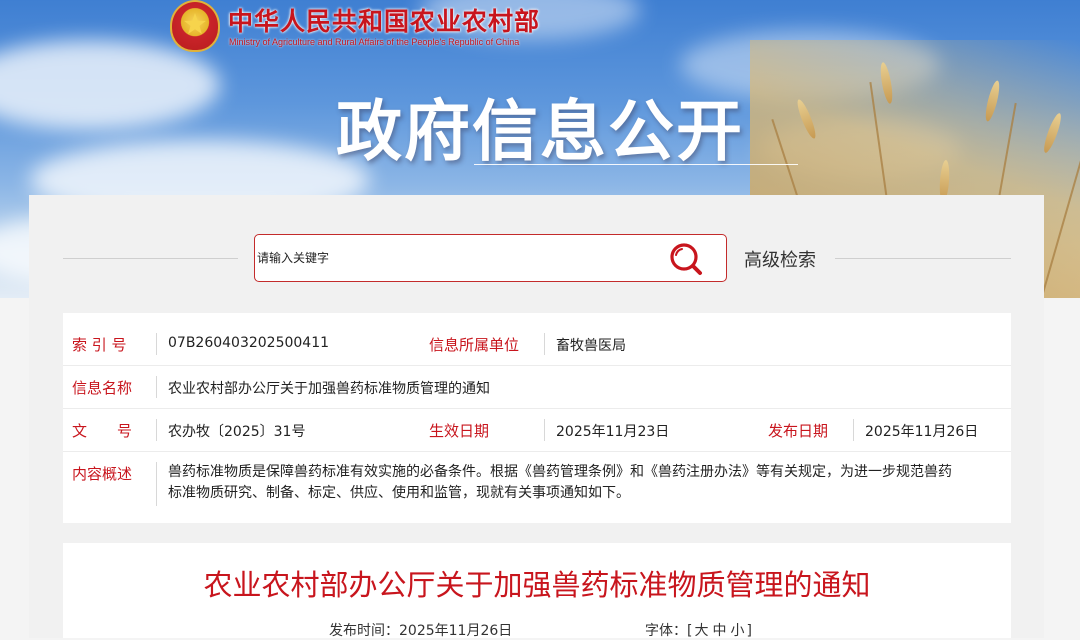 The height and width of the screenshot is (640, 1080). What do you see at coordinates (237, 432) in the screenshot?
I see `docno-value: 农办牧〔2025〕31号` at bounding box center [237, 432].